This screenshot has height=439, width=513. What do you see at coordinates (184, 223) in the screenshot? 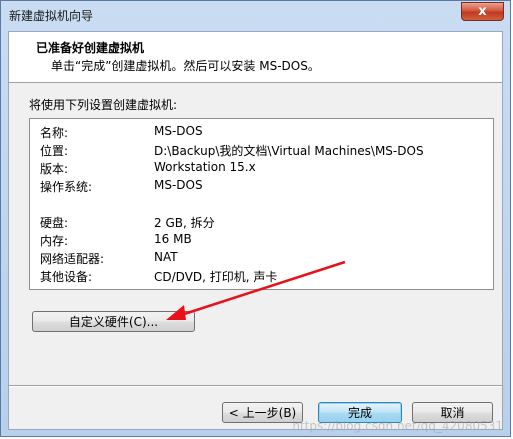
I see `setting-value: 2 GB, 拆分` at bounding box center [184, 223].